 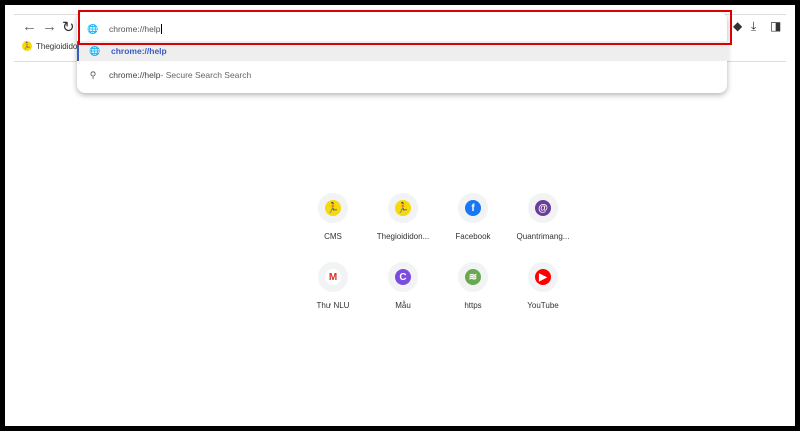 I want to click on shortcut-label: https, so click(x=473, y=305).